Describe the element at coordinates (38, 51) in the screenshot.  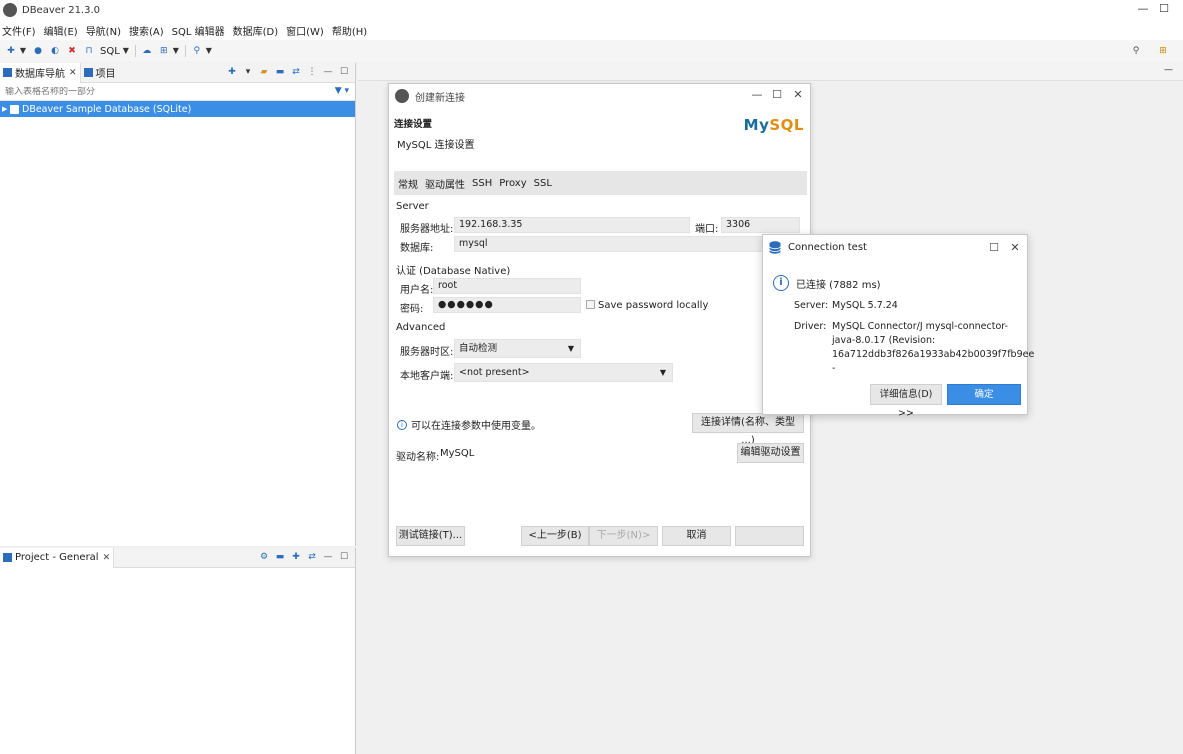
I see `connect-icon: ●` at that location.